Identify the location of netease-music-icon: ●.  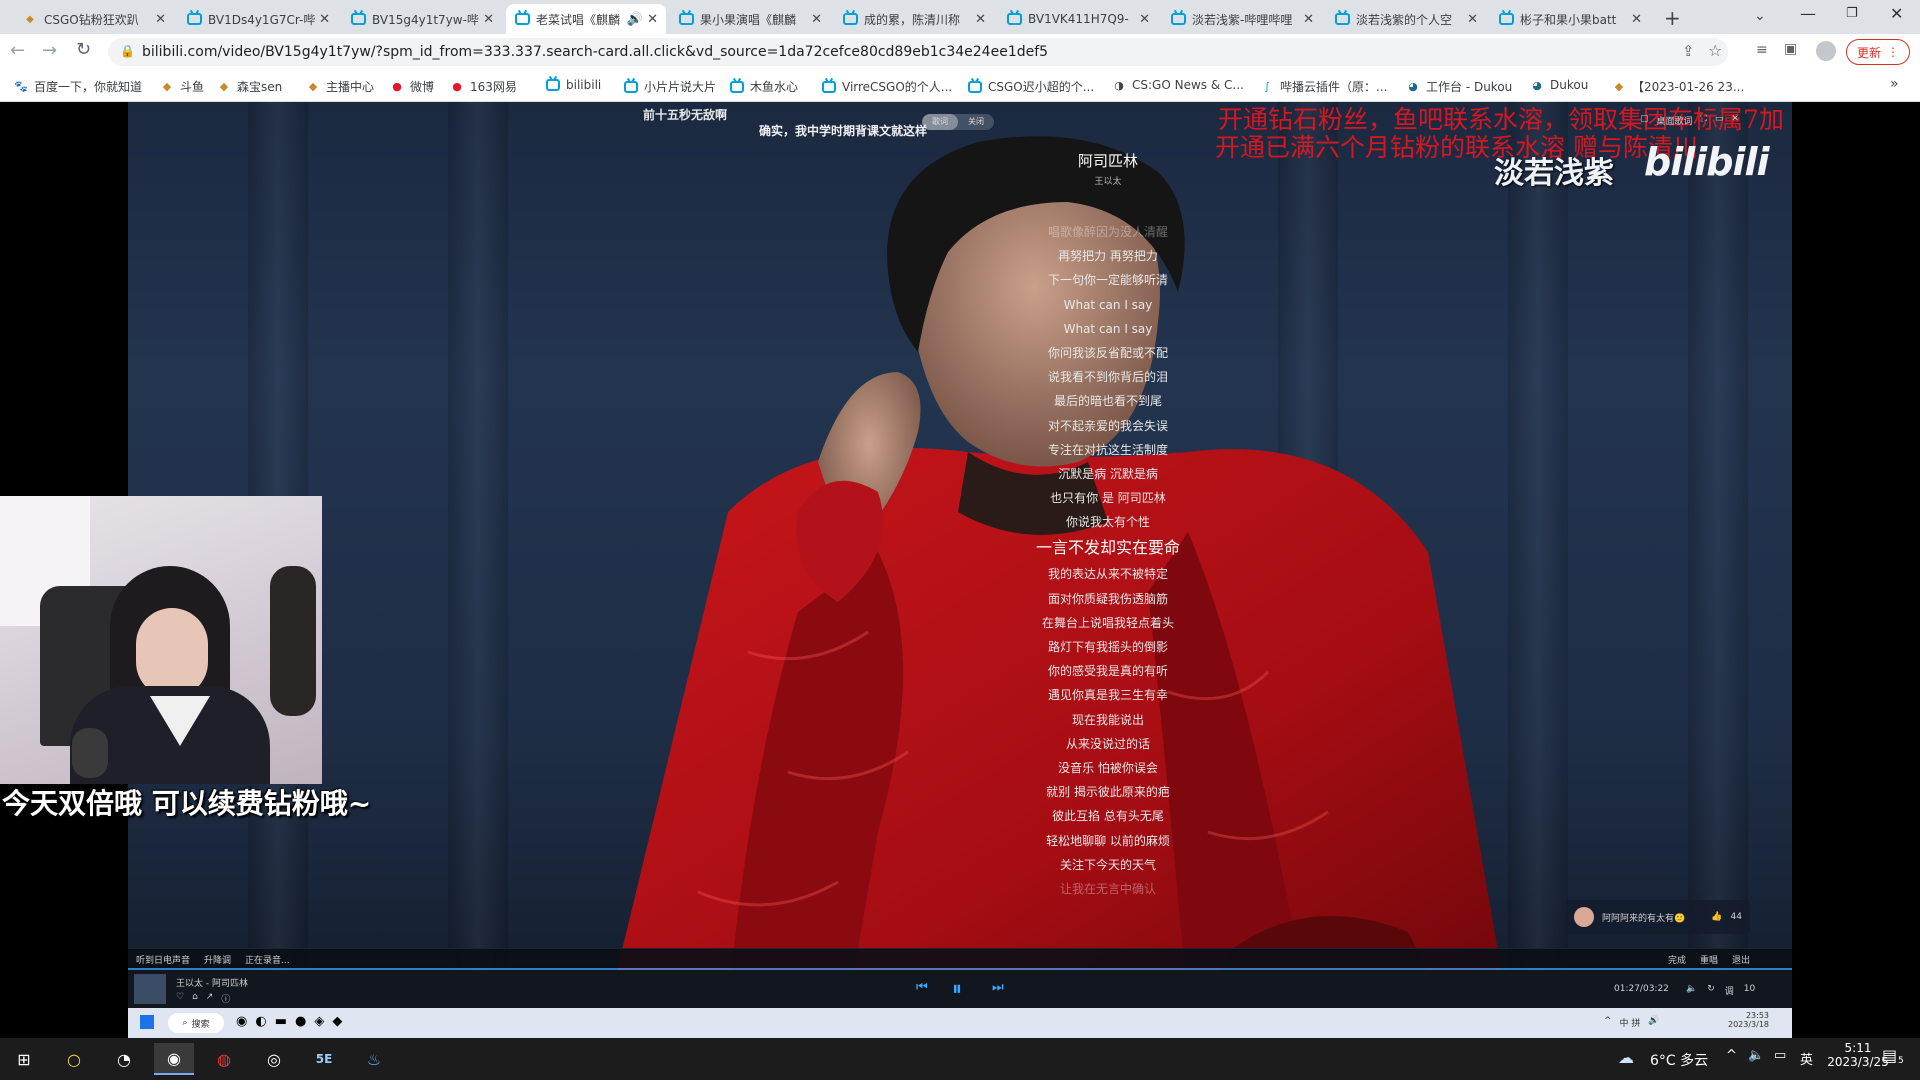
(300, 1021).